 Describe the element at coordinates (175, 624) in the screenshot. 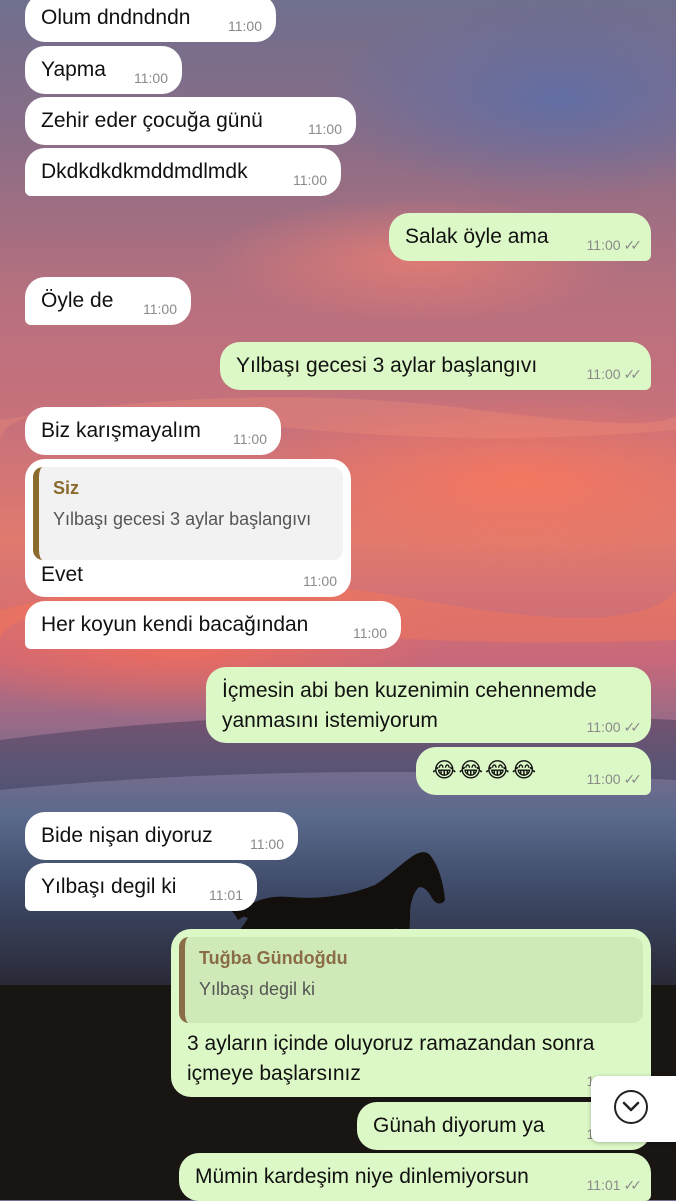

I see `message-text: Her koyun kendi bacağından` at that location.